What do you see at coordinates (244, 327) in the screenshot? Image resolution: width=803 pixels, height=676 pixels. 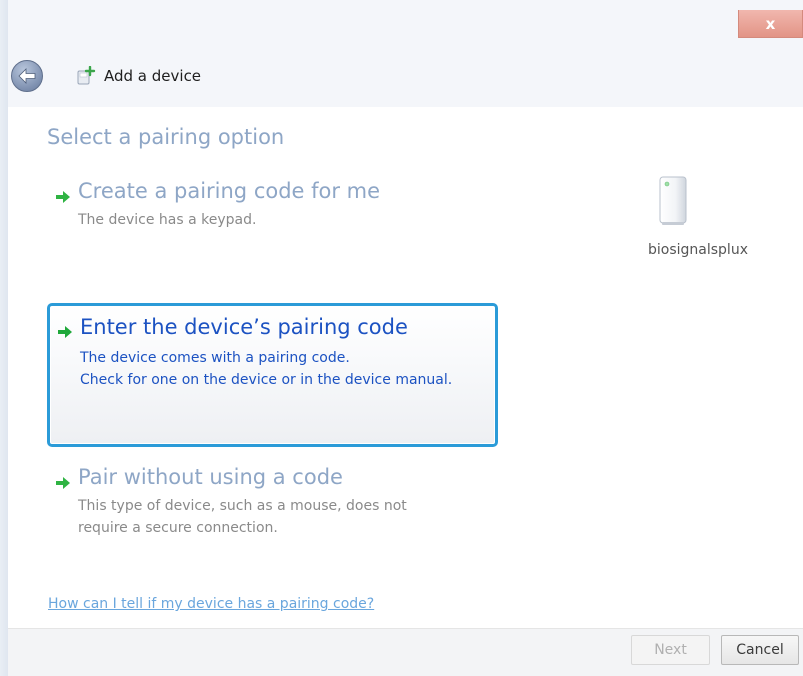 I see `option-title: Enter the device’s pairing code` at bounding box center [244, 327].